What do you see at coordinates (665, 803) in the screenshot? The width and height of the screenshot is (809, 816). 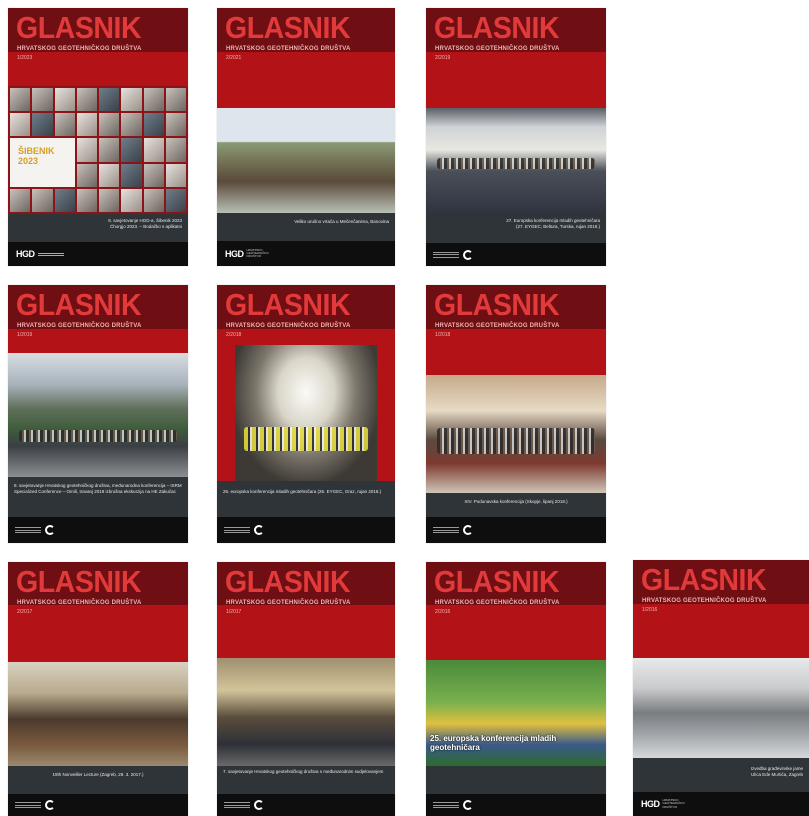 I see `hgd-logo: HGD HRVATSKO GEOTEHNIČKO DRUŠTVO` at bounding box center [665, 803].